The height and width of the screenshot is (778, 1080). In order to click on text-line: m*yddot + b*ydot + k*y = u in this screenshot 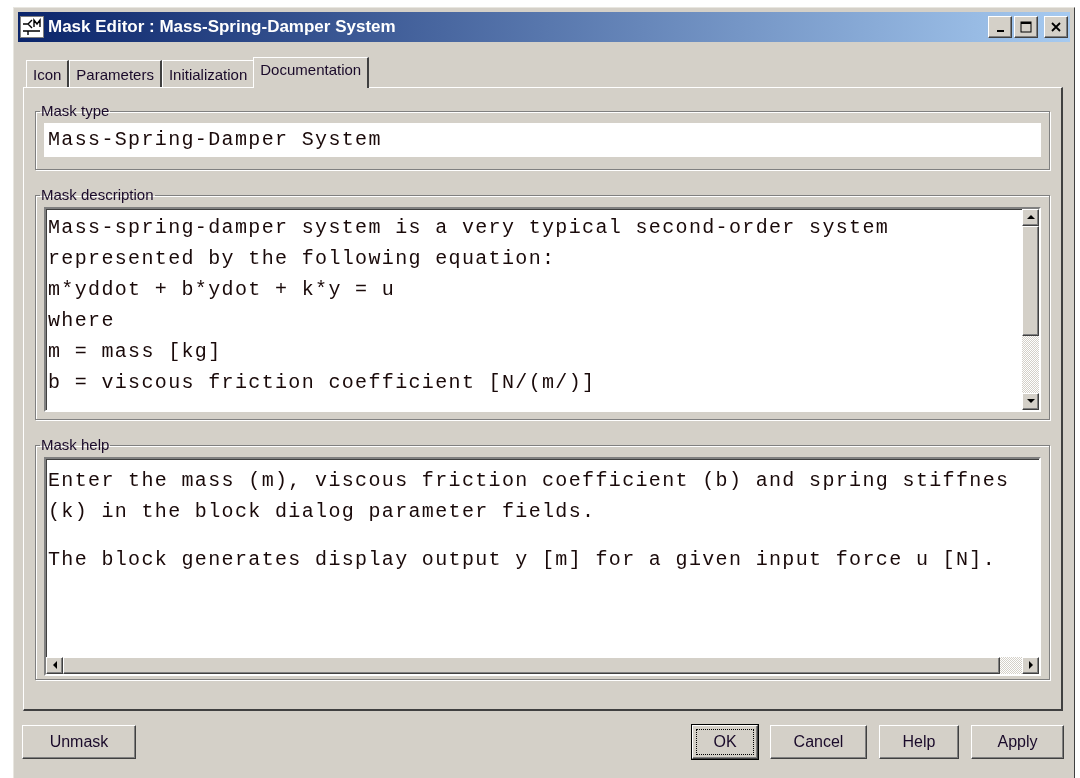, I will do `click(222, 289)`.